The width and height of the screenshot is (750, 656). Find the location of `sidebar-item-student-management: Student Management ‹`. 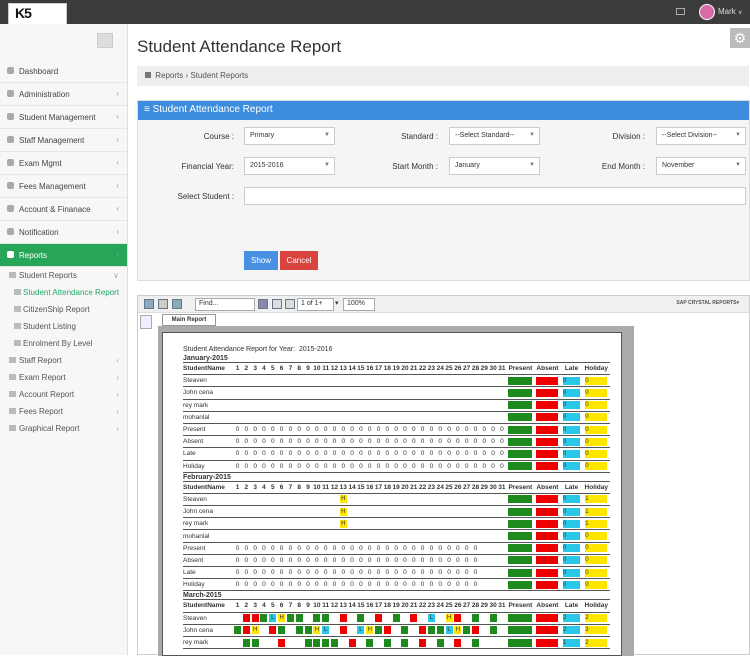

sidebar-item-student-management: Student Management ‹ is located at coordinates (63, 117).